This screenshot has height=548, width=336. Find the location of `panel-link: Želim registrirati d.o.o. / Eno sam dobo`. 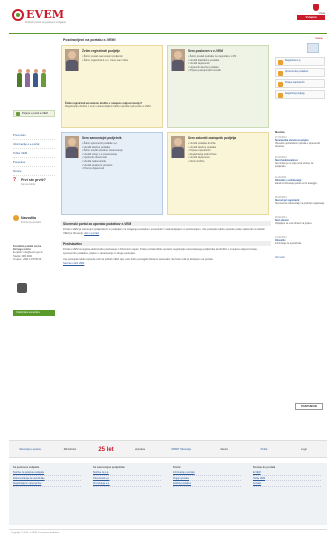

panel-link: Želim registrirati d.o.o. / Eno sam dobo is located at coordinates (122, 61).